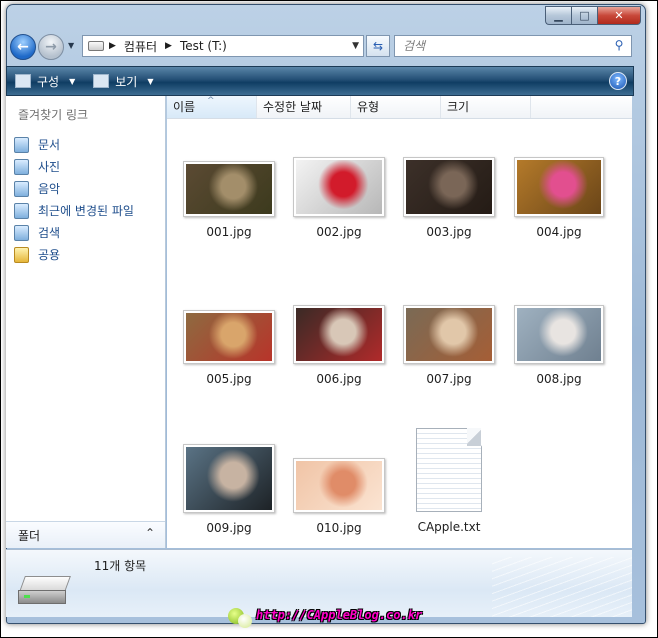 The height and width of the screenshot is (638, 658). Describe the element at coordinates (86, 211) in the screenshot. I see `favorite-link-label: 최근에 변경된 파일` at that location.